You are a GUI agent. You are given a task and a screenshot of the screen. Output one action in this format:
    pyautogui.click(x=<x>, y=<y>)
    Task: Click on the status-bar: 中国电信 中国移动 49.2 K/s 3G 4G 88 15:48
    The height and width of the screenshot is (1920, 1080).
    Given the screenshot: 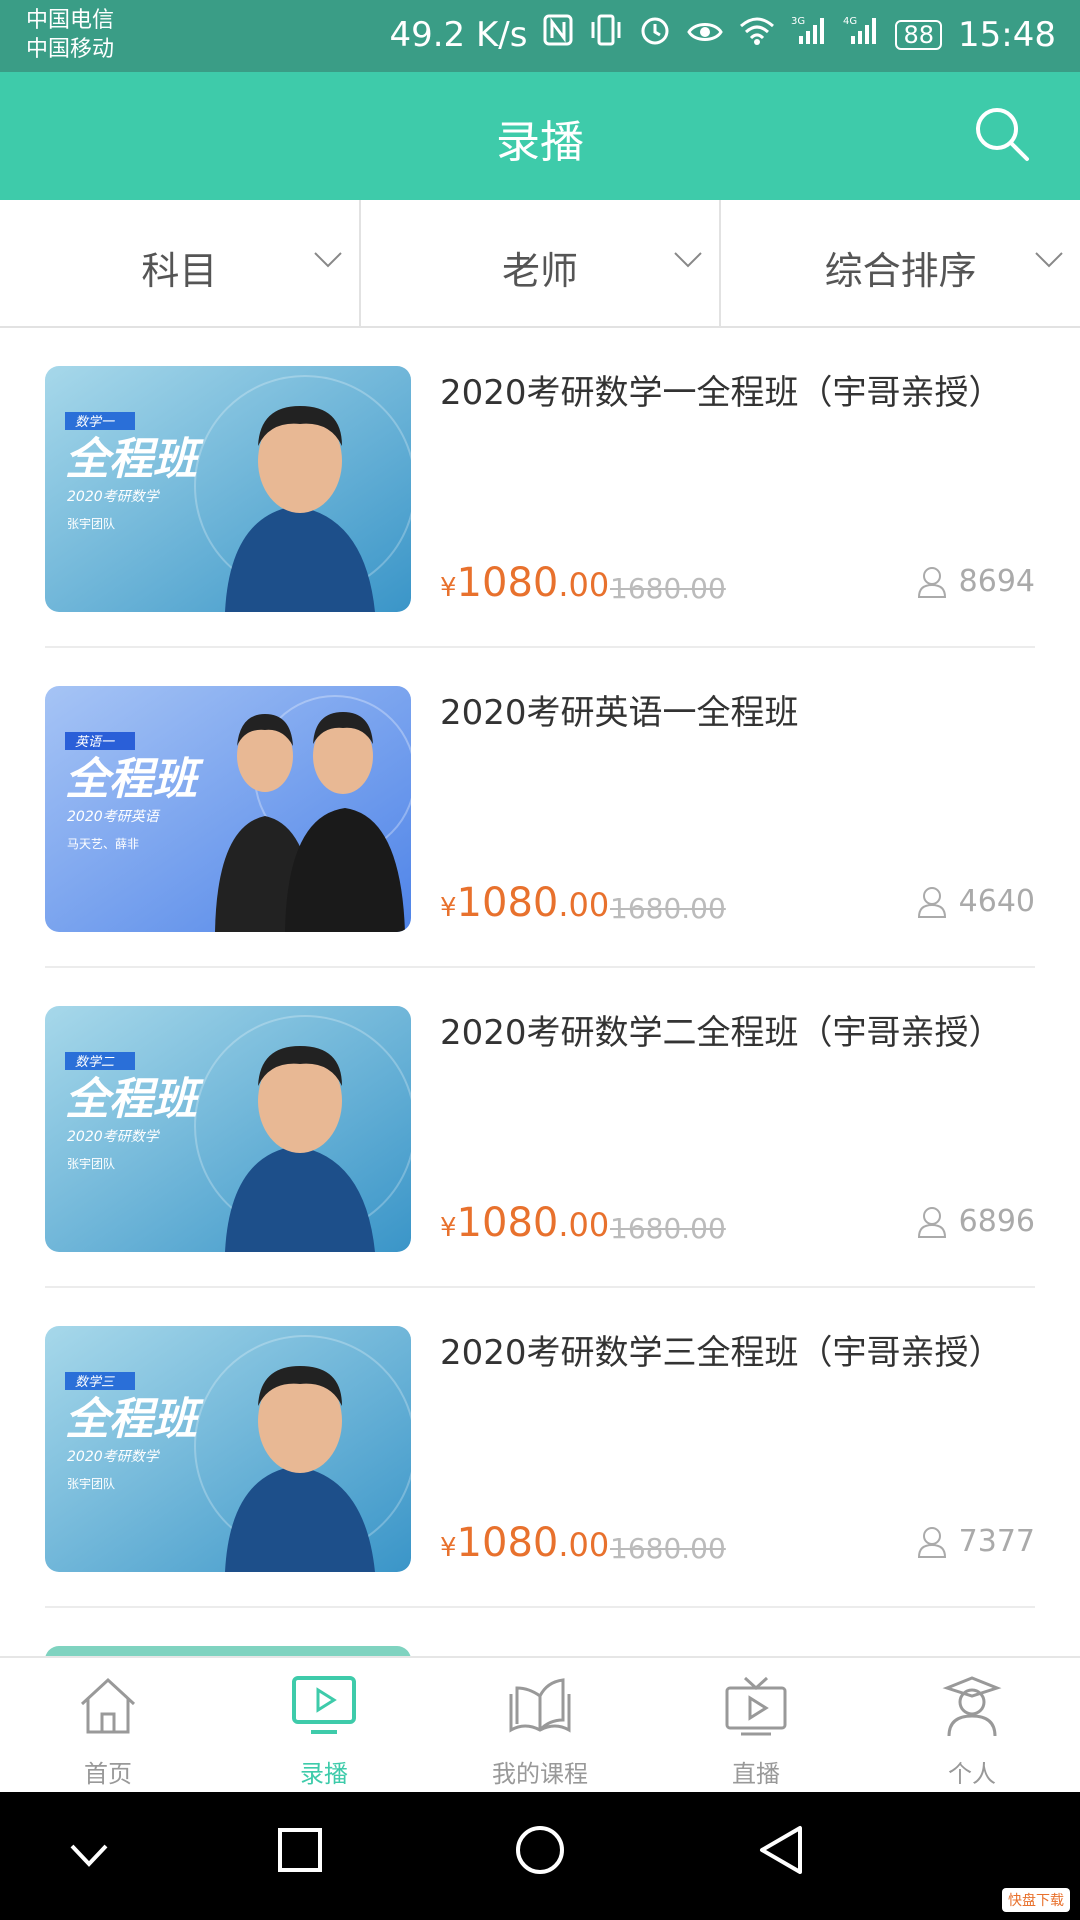 What is the action you would take?
    pyautogui.click(x=540, y=36)
    